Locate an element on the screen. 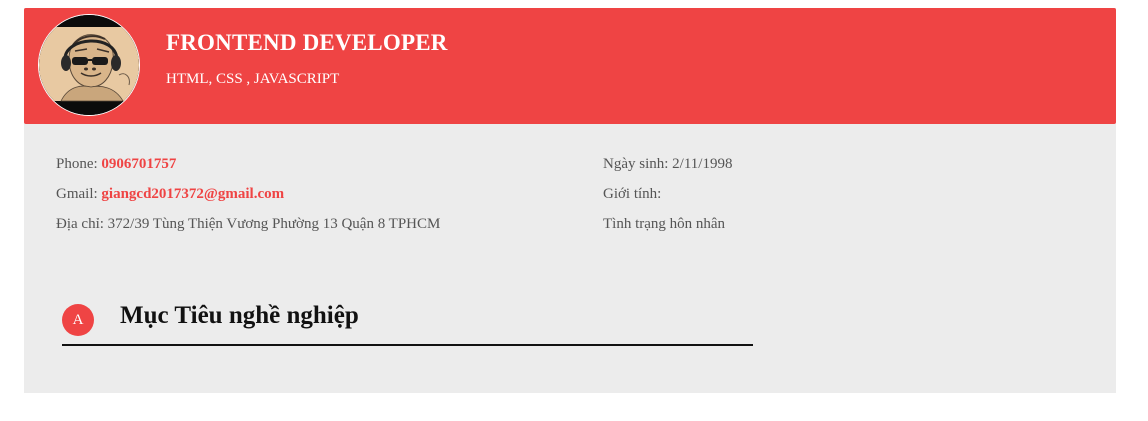 Image resolution: width=1148 pixels, height=421 pixels. gender-label: Giới tính: is located at coordinates (632, 194).